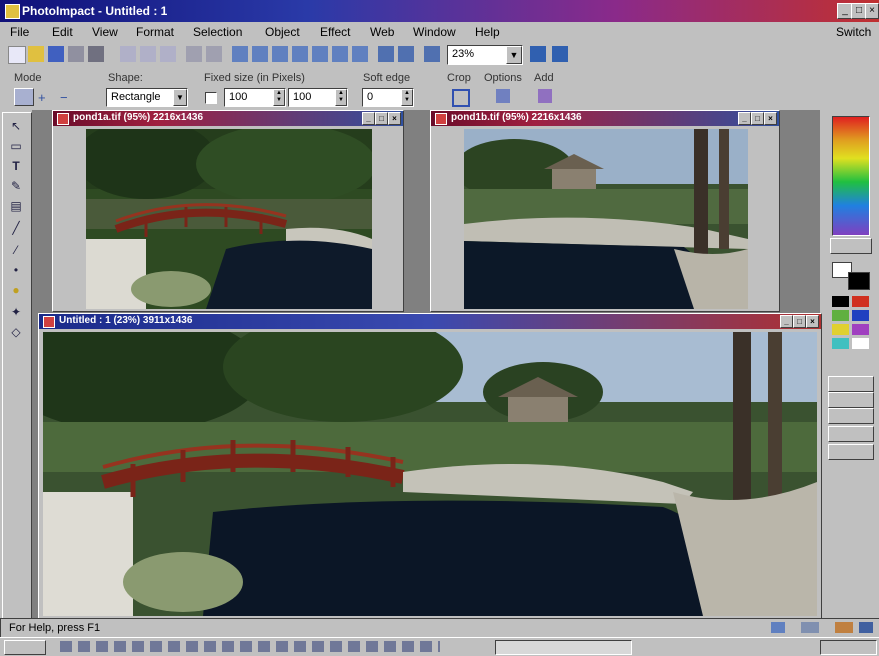 The width and height of the screenshot is (879, 656). What do you see at coordinates (407, 97) in the screenshot?
I see `soft-edge-spinner: ▲ ▼` at bounding box center [407, 97].